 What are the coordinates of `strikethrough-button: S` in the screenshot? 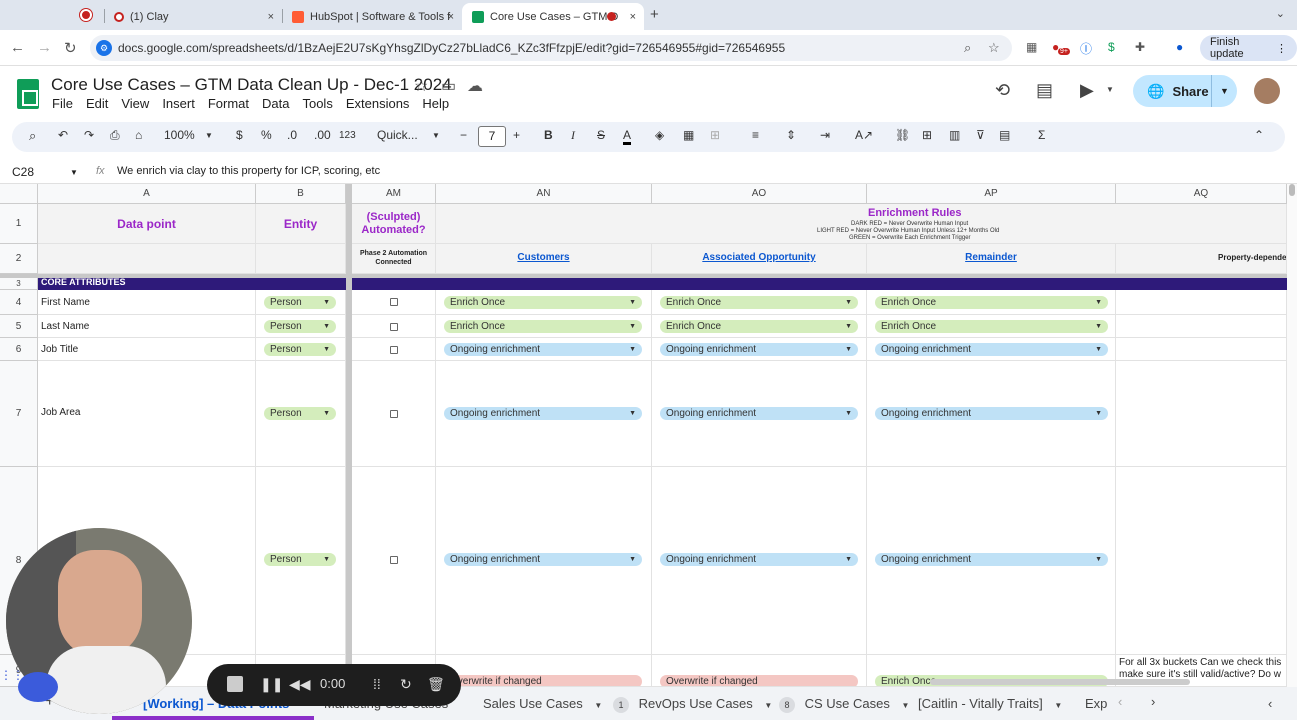 It's located at (601, 135).